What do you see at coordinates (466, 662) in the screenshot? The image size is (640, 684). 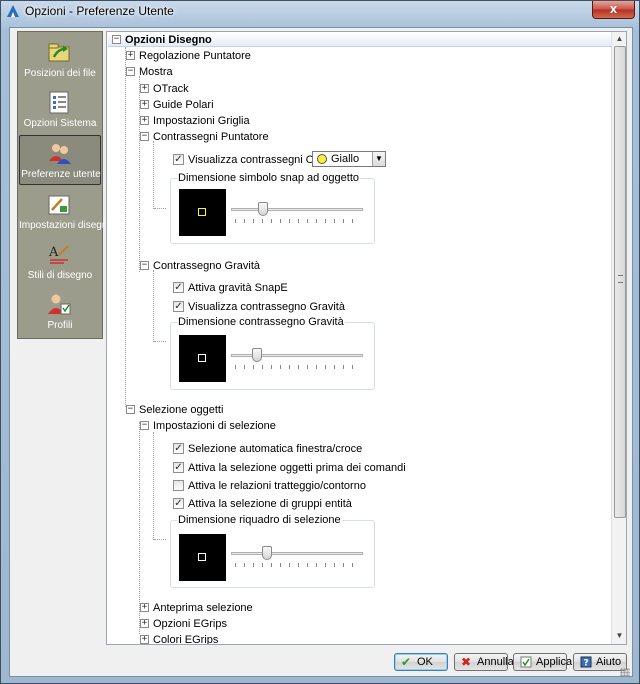 I see `cancel-icon: ✖` at bounding box center [466, 662].